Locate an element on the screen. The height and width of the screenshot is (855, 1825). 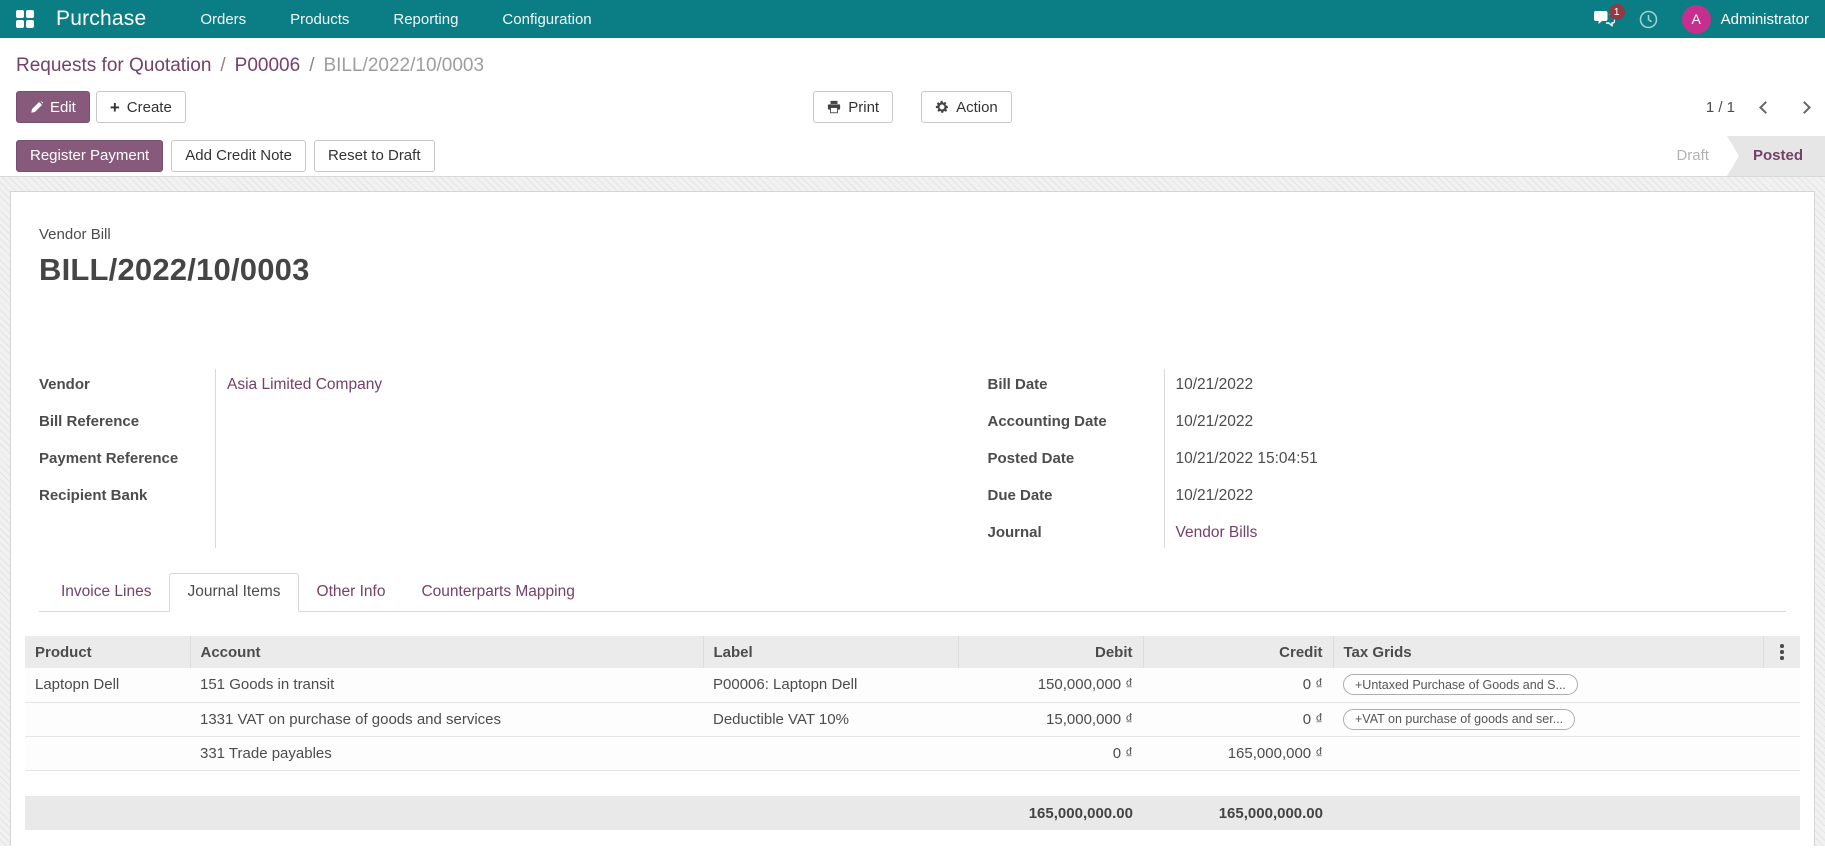
column-options is located at coordinates (1781, 652).